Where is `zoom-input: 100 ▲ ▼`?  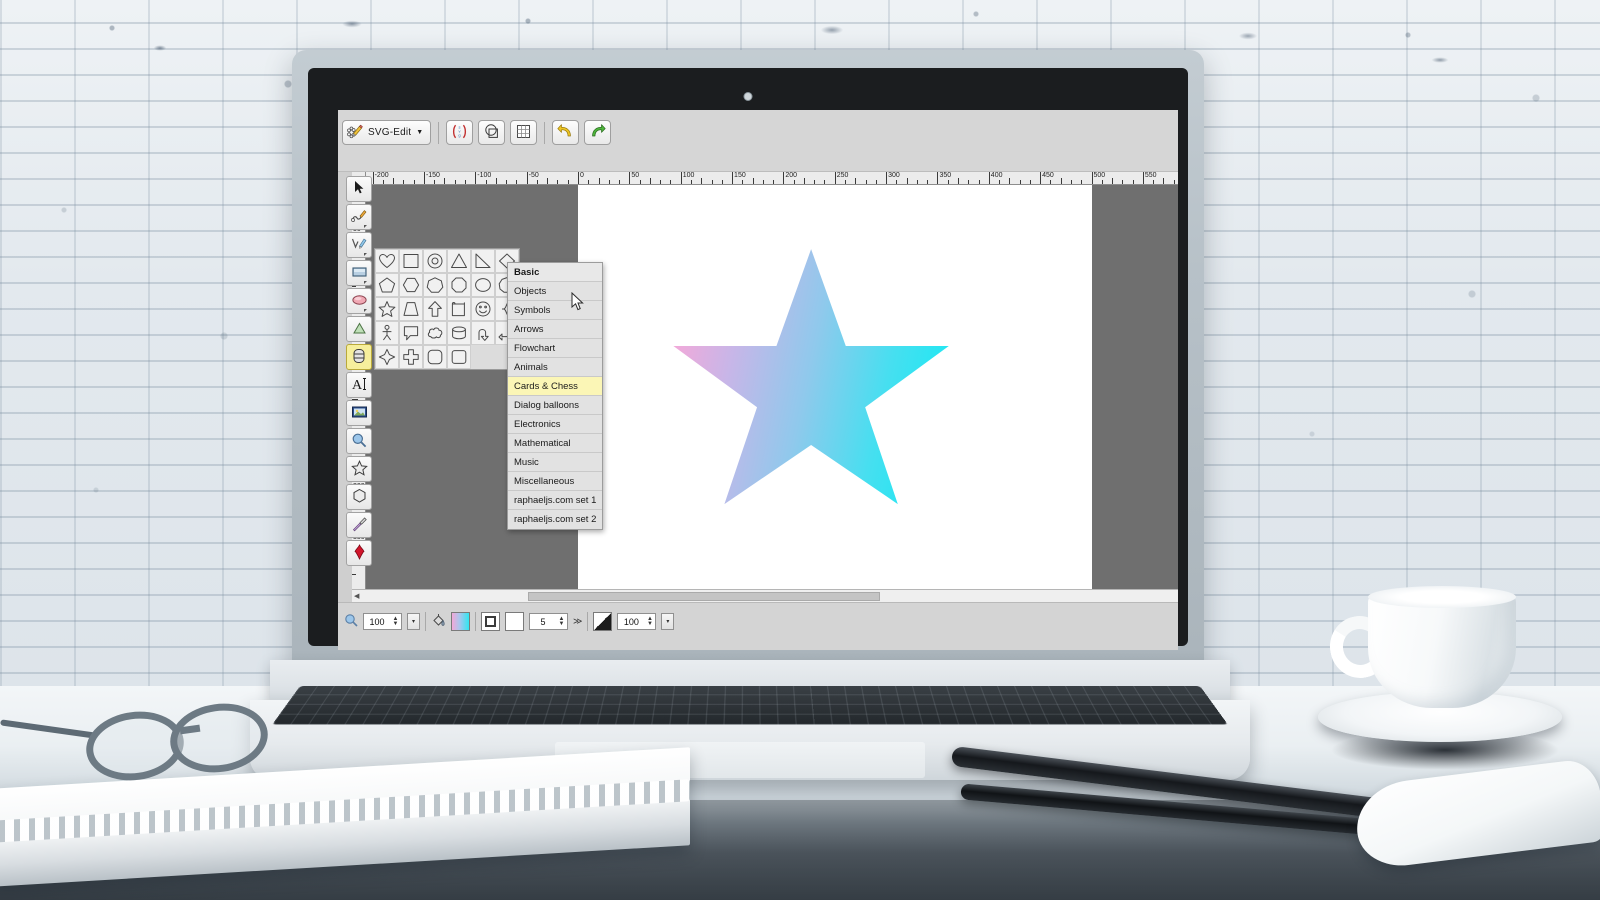 zoom-input: 100 ▲ ▼ is located at coordinates (382, 621).